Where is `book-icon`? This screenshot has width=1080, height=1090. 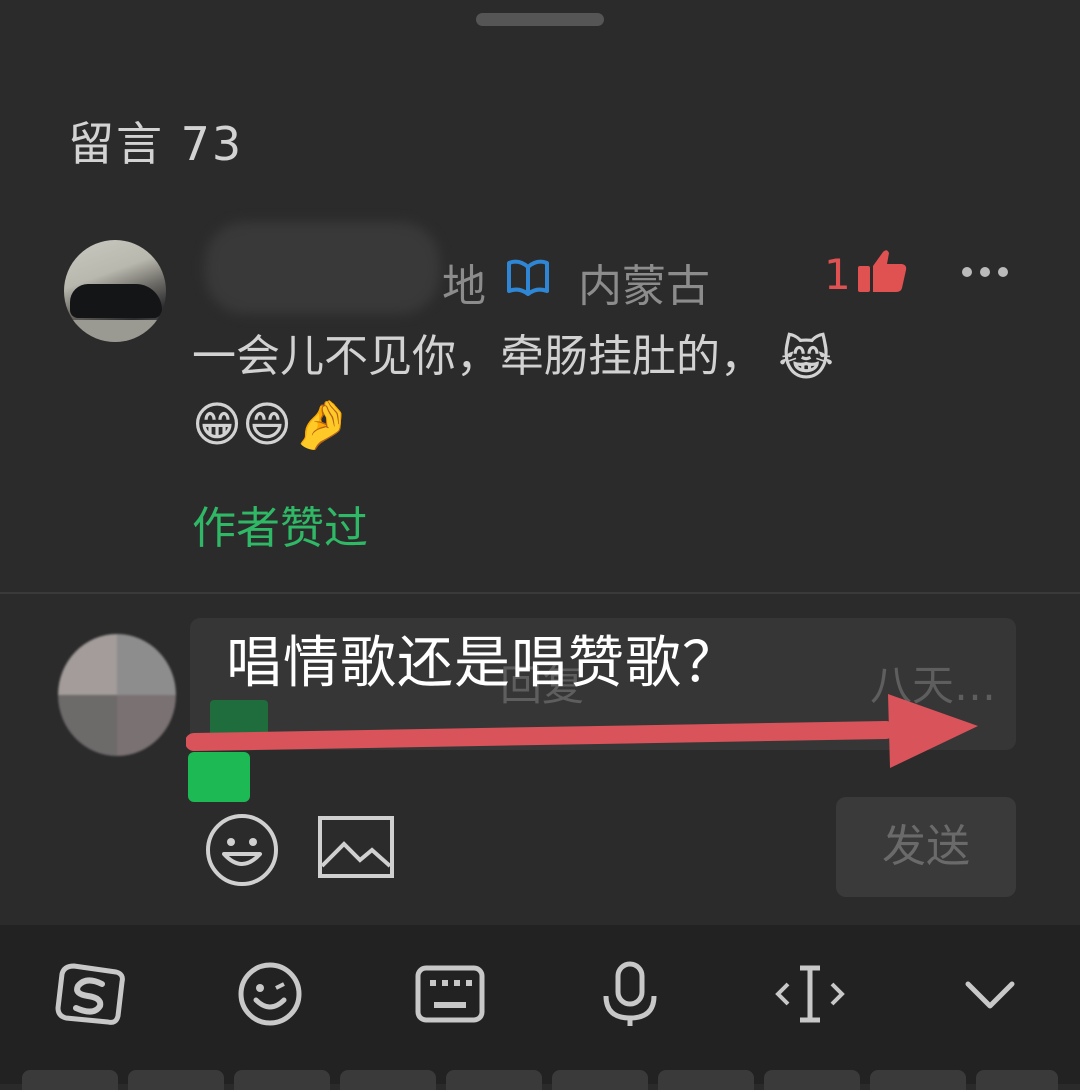
book-icon is located at coordinates (528, 277).